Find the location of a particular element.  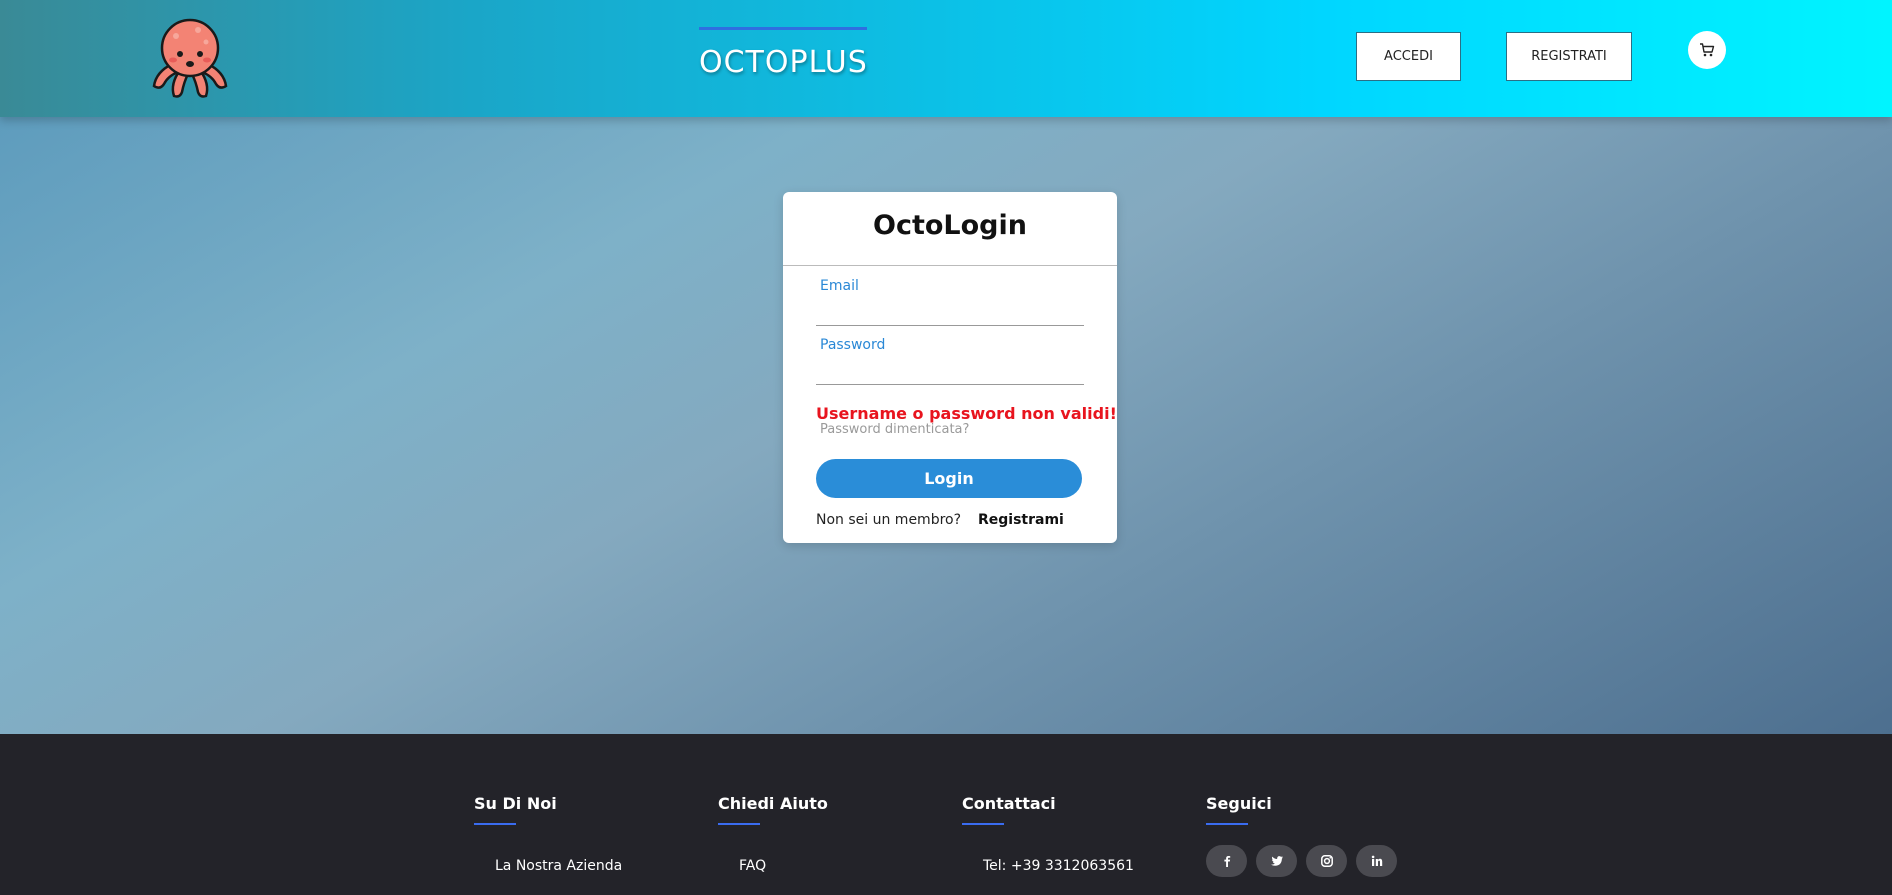

brand-title: OCTOPLUS is located at coordinates (783, 62).